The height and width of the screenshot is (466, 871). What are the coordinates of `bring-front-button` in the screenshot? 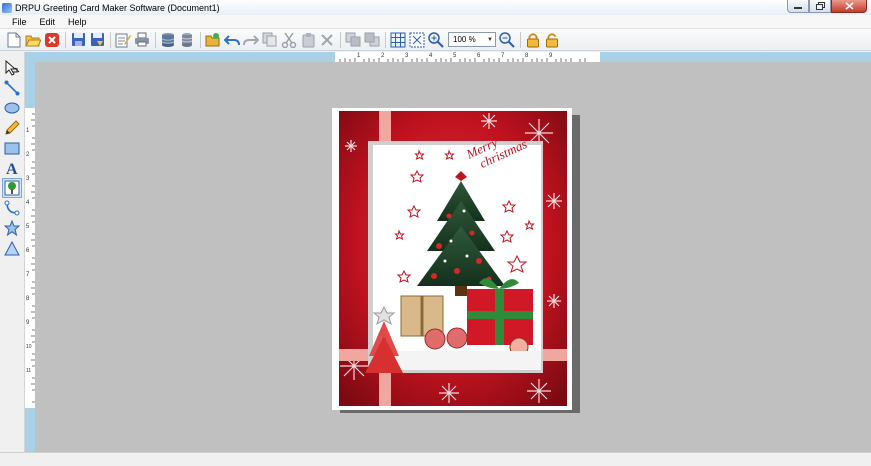 It's located at (353, 40).